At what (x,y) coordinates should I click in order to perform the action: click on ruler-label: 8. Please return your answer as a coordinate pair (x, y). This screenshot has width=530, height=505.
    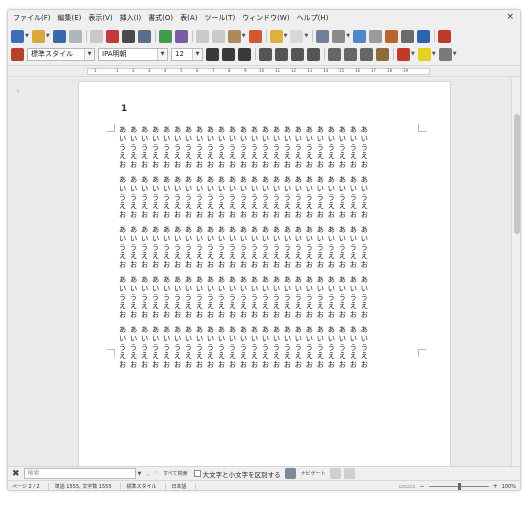
    Looking at the image, I should click on (229, 70).